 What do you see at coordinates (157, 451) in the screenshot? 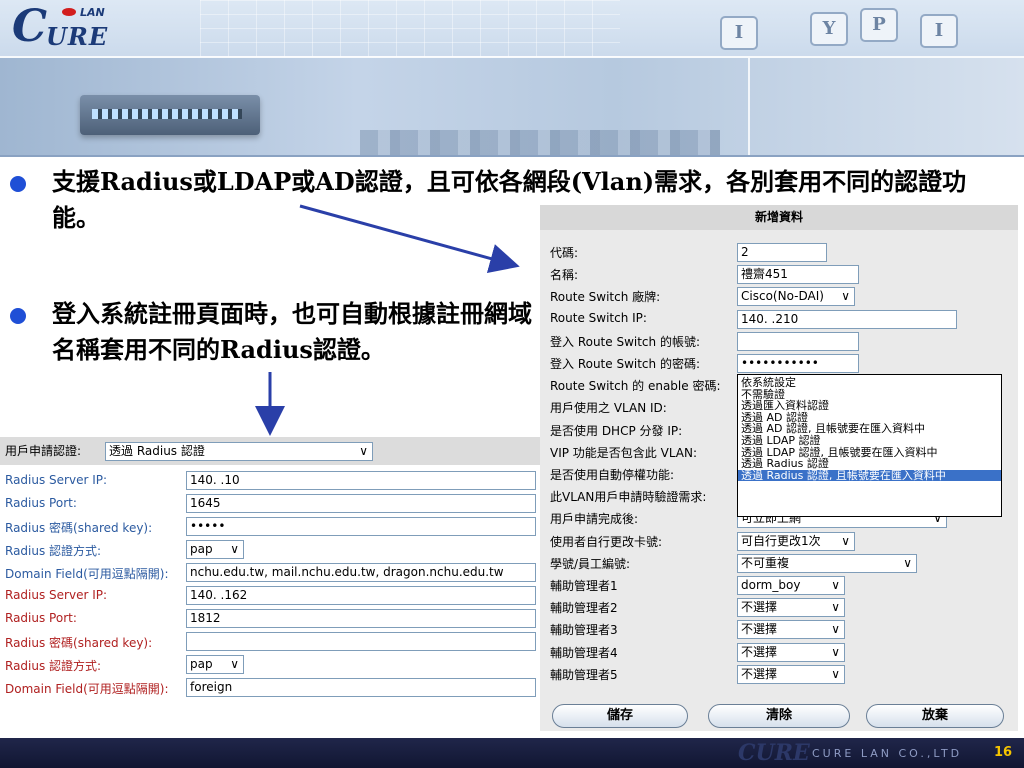
I see `auth-method-value: 透過 Radius 認證` at bounding box center [157, 451].